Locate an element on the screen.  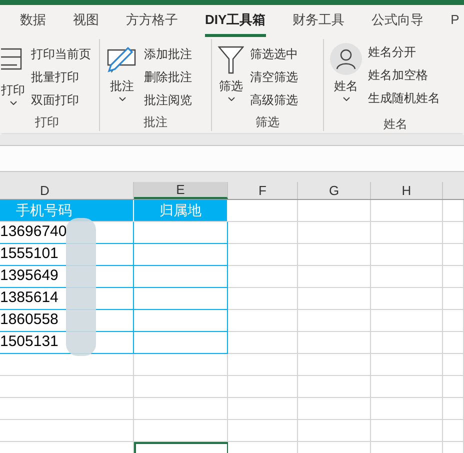
header-cell: 归属地 is located at coordinates (181, 210).